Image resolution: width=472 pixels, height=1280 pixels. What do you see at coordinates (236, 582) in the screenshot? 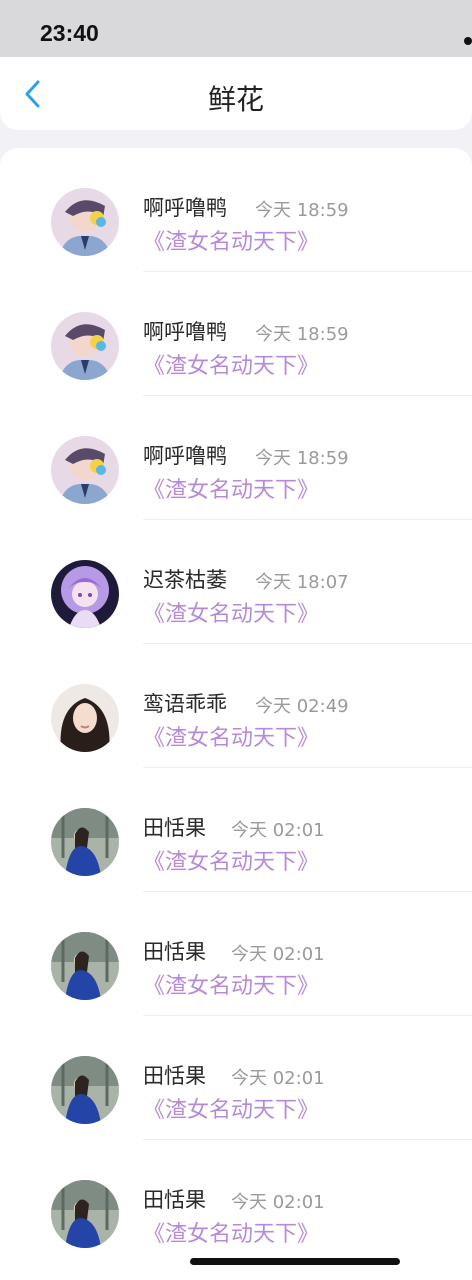
I see `list-item: 迟茶枯萎 今天 18:07 《渣女名动天下》` at bounding box center [236, 582].